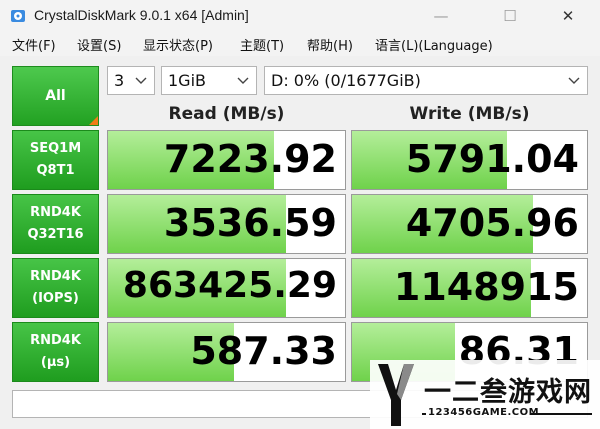 The height and width of the screenshot is (429, 600). Describe the element at coordinates (55, 170) in the screenshot. I see `test-param: Q8T1` at that location.